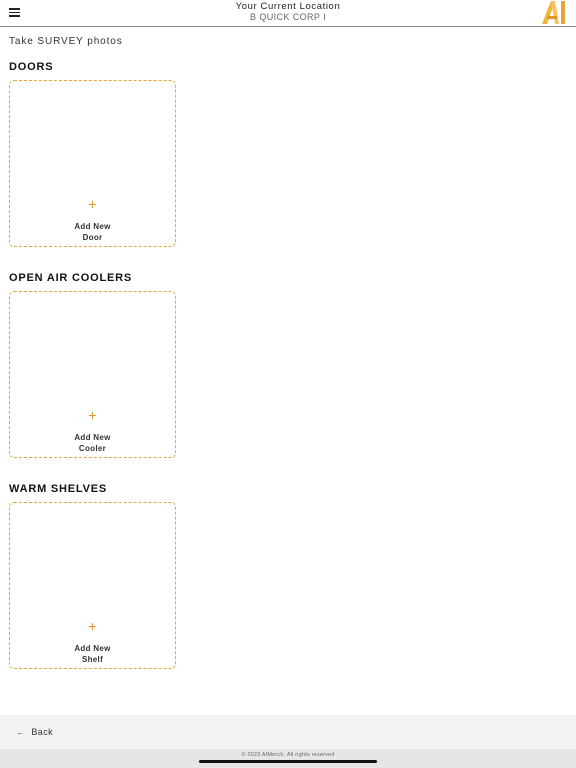 This screenshot has height=768, width=576. What do you see at coordinates (92, 448) in the screenshot?
I see `add-cooler-label-line2: Cooler` at bounding box center [92, 448].